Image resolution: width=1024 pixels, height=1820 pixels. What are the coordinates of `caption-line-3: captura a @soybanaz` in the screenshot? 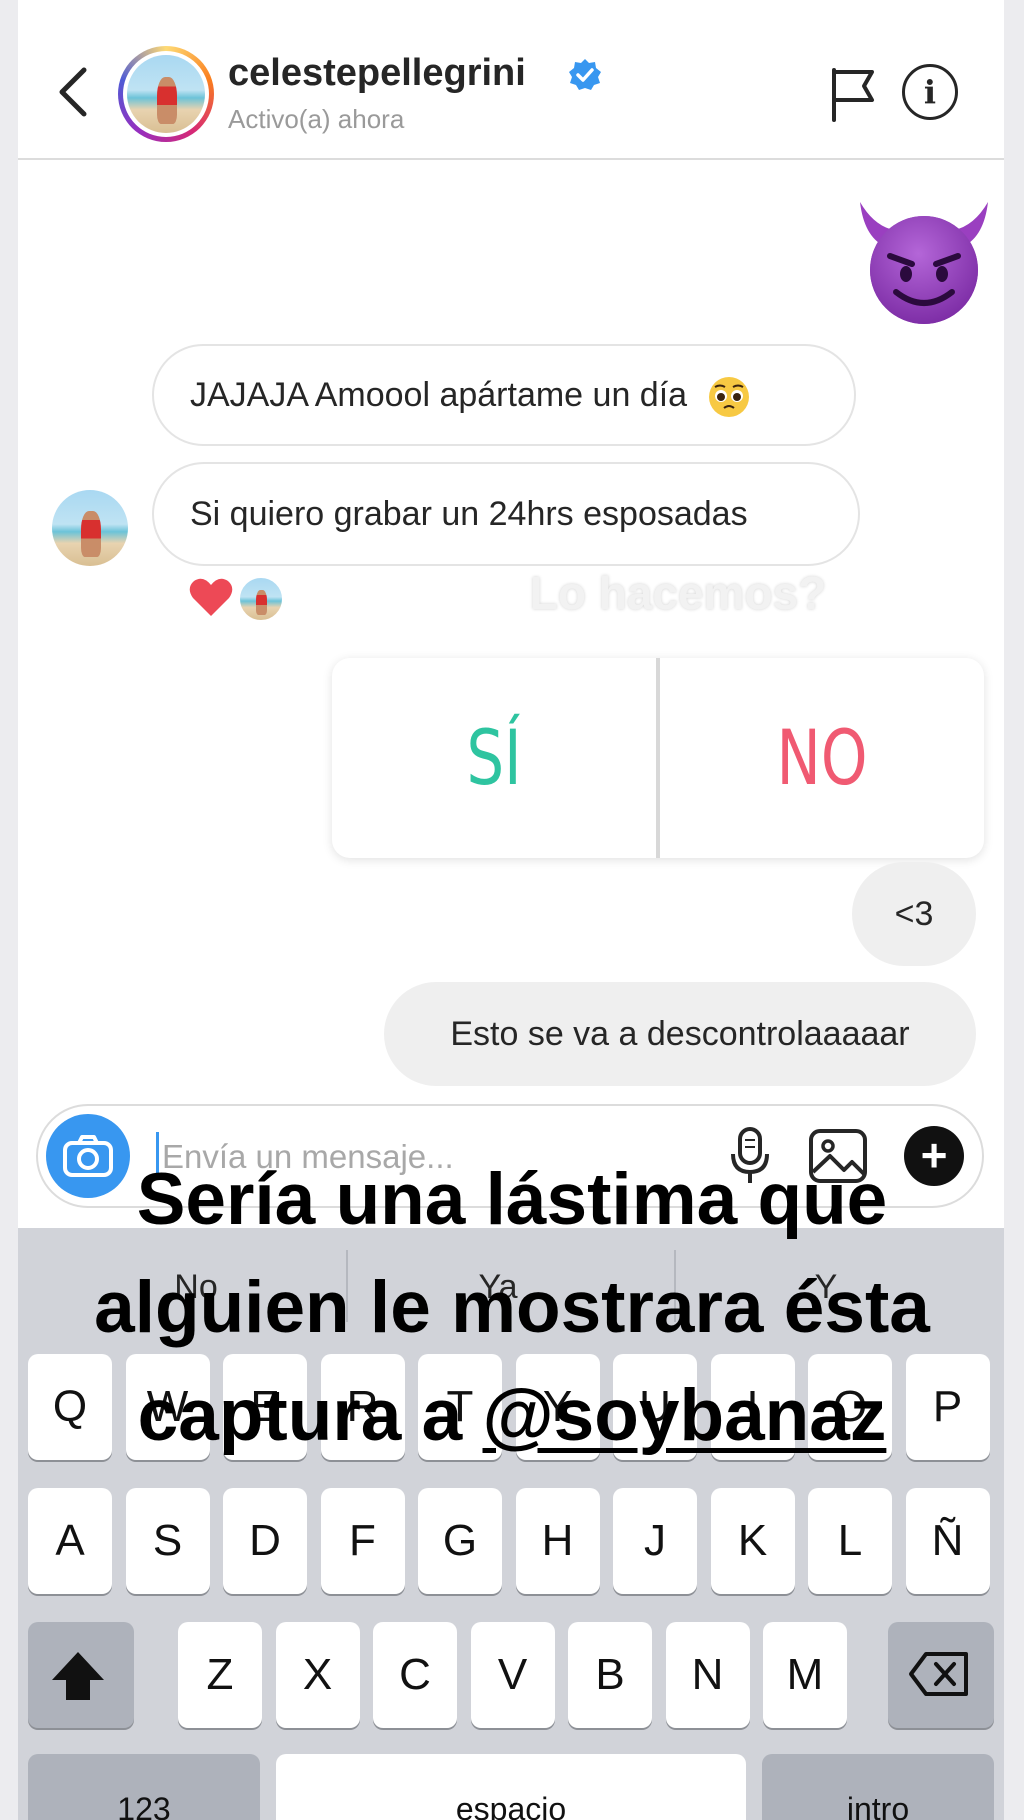 It's located at (512, 1416).